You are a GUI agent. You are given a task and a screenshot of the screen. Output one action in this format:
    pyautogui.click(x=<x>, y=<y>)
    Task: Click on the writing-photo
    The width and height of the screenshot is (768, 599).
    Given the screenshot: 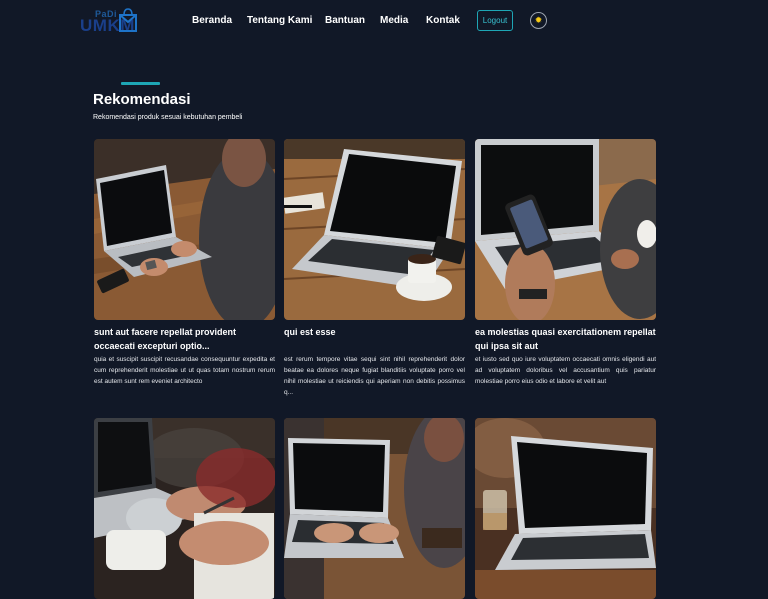 What is the action you would take?
    pyautogui.click(x=184, y=508)
    